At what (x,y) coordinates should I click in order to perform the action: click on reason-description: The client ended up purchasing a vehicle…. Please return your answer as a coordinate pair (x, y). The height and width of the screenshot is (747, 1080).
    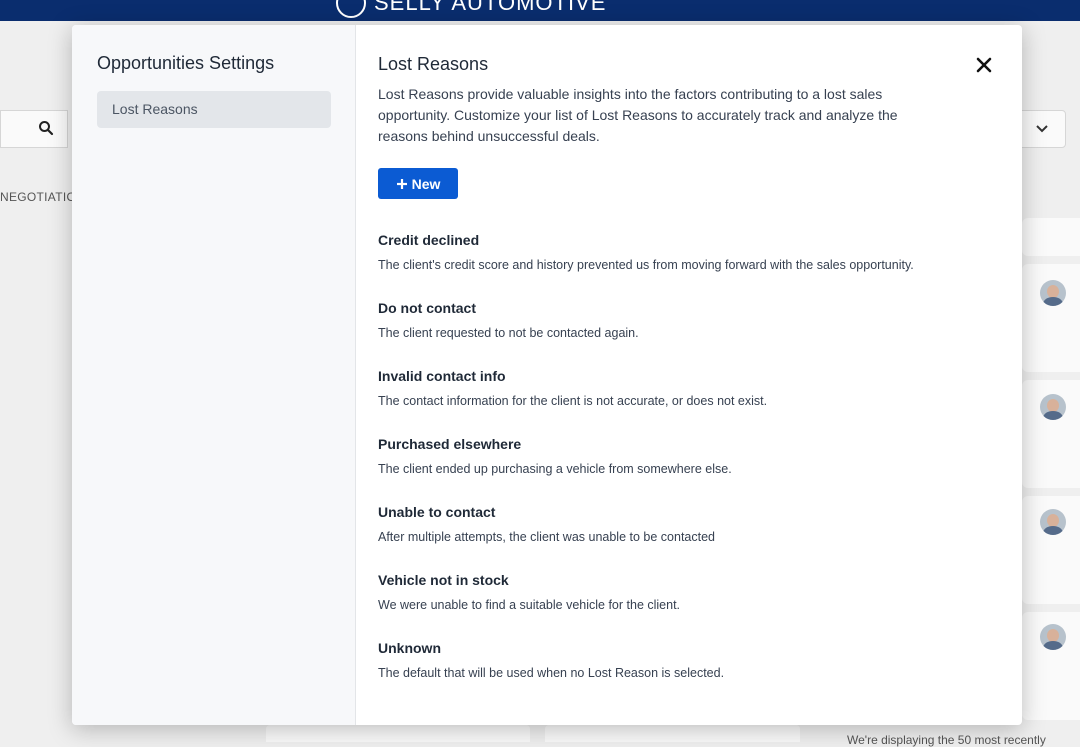
    Looking at the image, I should click on (555, 469).